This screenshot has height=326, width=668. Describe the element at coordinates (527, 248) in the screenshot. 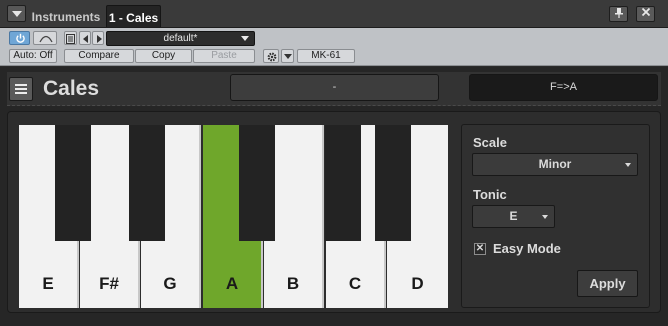

I see `easy-mode-label: Easy Mode` at that location.